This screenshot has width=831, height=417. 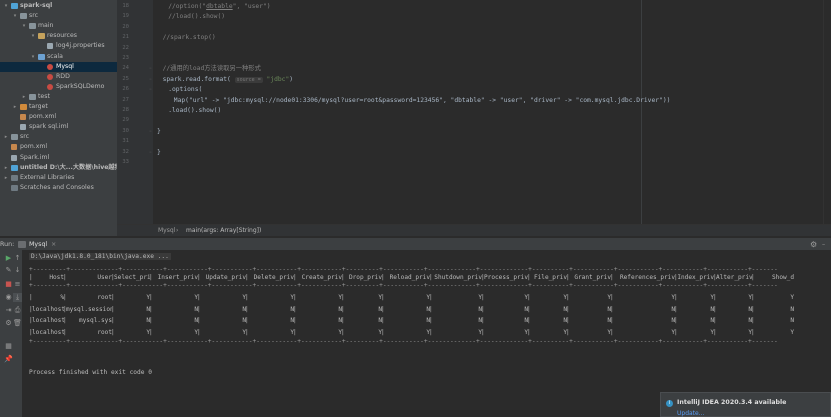 I want to click on trash-icon: 🗑, so click(x=17, y=323).